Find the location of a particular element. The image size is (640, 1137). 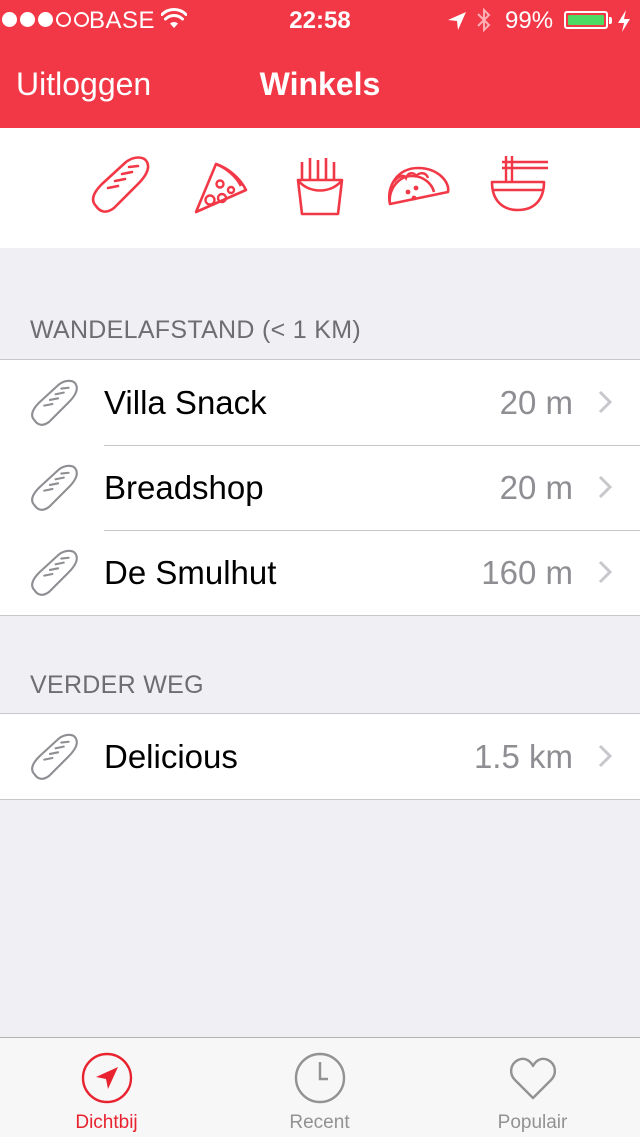

shop-name: Villa Snack is located at coordinates (185, 402).